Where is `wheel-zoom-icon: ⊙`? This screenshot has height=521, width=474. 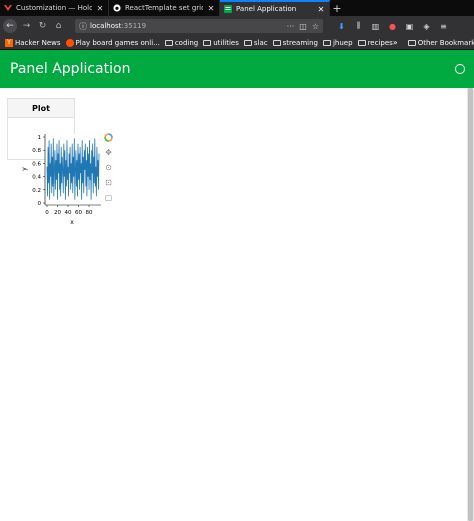
wheel-zoom-icon: ⊙ is located at coordinates (108, 167).